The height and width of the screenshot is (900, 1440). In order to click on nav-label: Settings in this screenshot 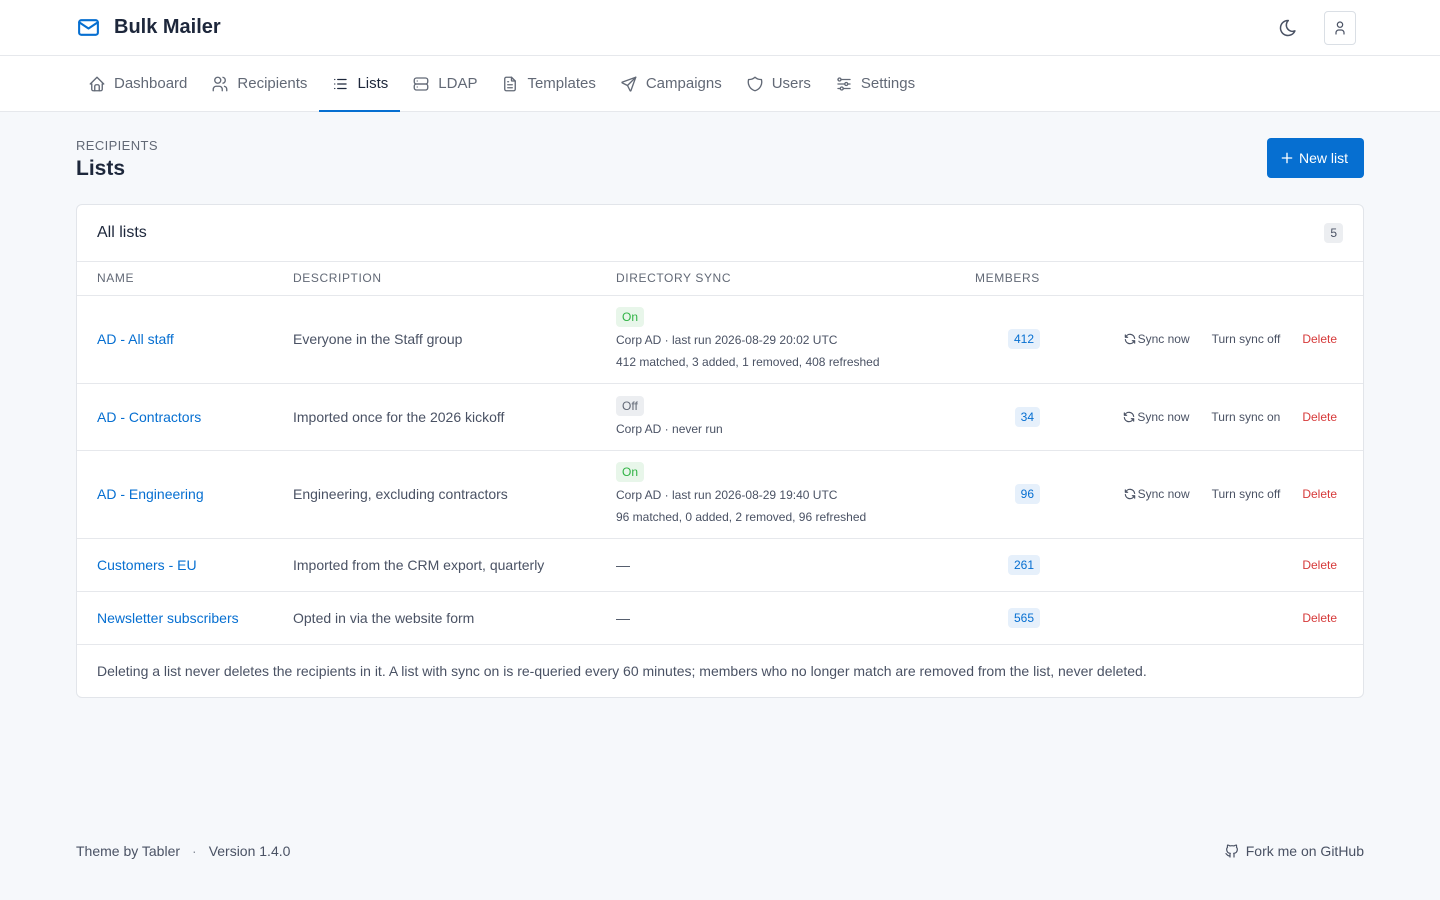, I will do `click(888, 83)`.